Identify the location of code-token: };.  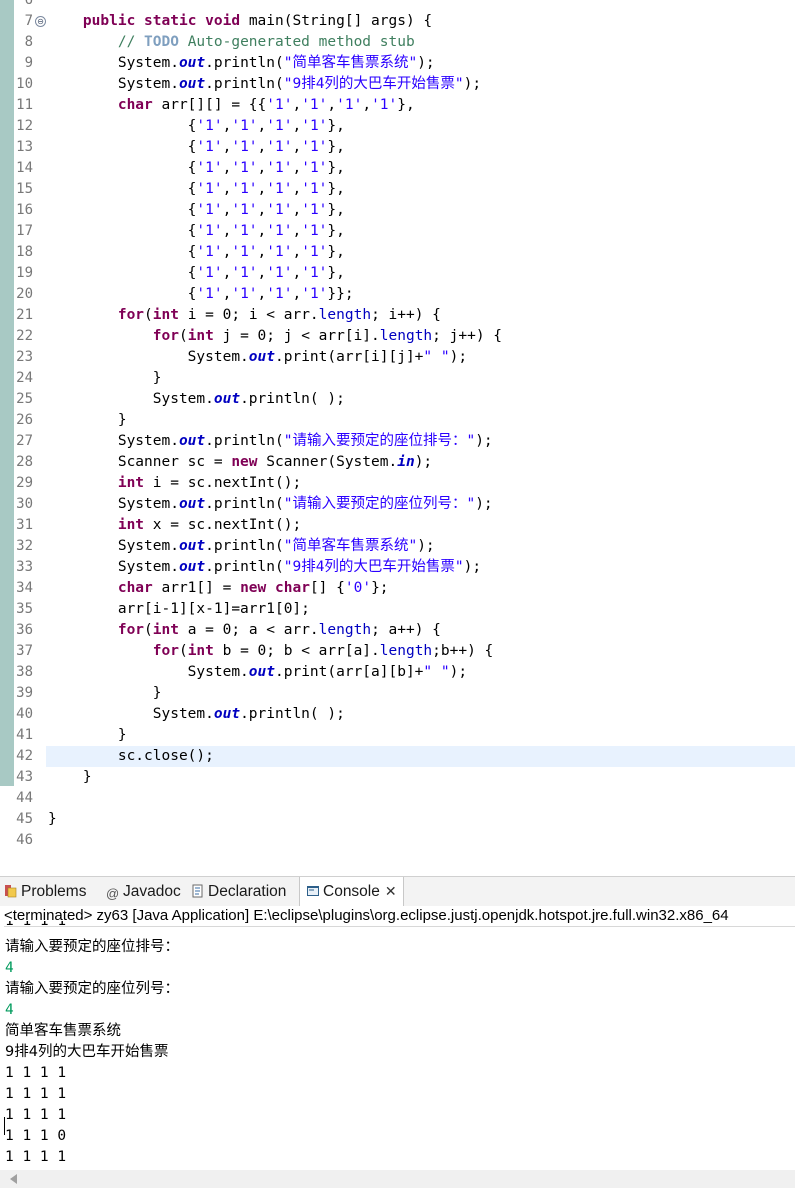
(380, 588).